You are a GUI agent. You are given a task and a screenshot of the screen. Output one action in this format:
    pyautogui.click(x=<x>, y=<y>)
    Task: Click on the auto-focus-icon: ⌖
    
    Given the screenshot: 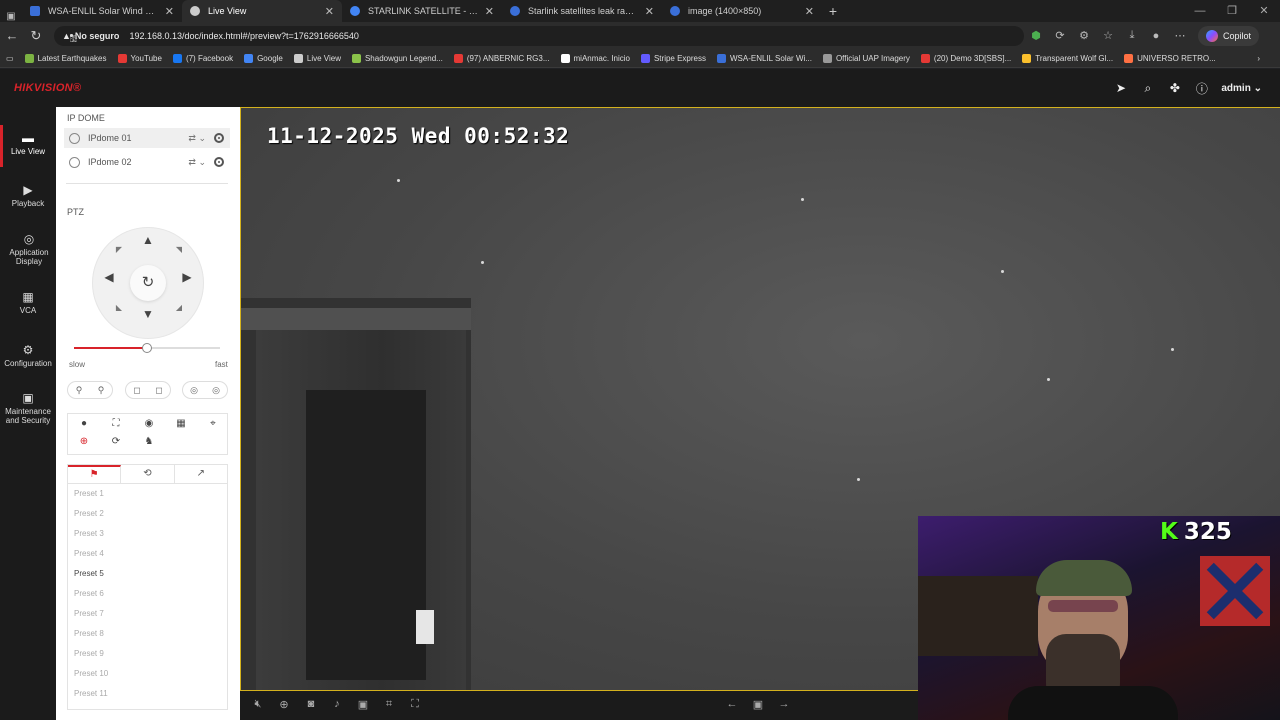 What is the action you would take?
    pyautogui.click(x=213, y=423)
    